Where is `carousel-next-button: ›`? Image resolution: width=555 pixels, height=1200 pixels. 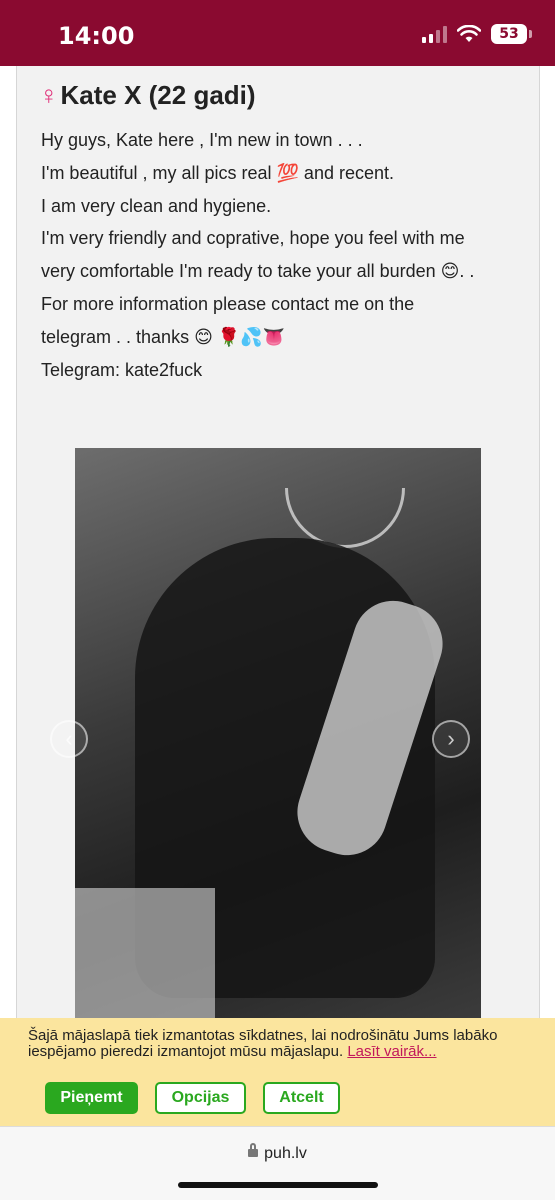
carousel-next-button: › is located at coordinates (451, 739).